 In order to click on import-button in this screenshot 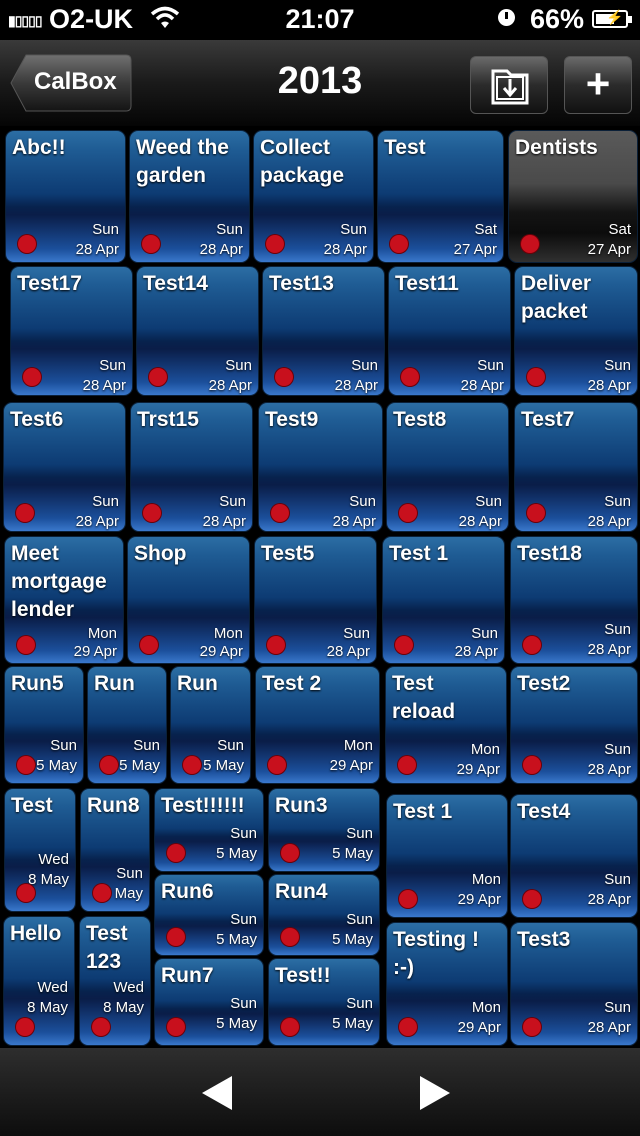, I will do `click(509, 85)`.